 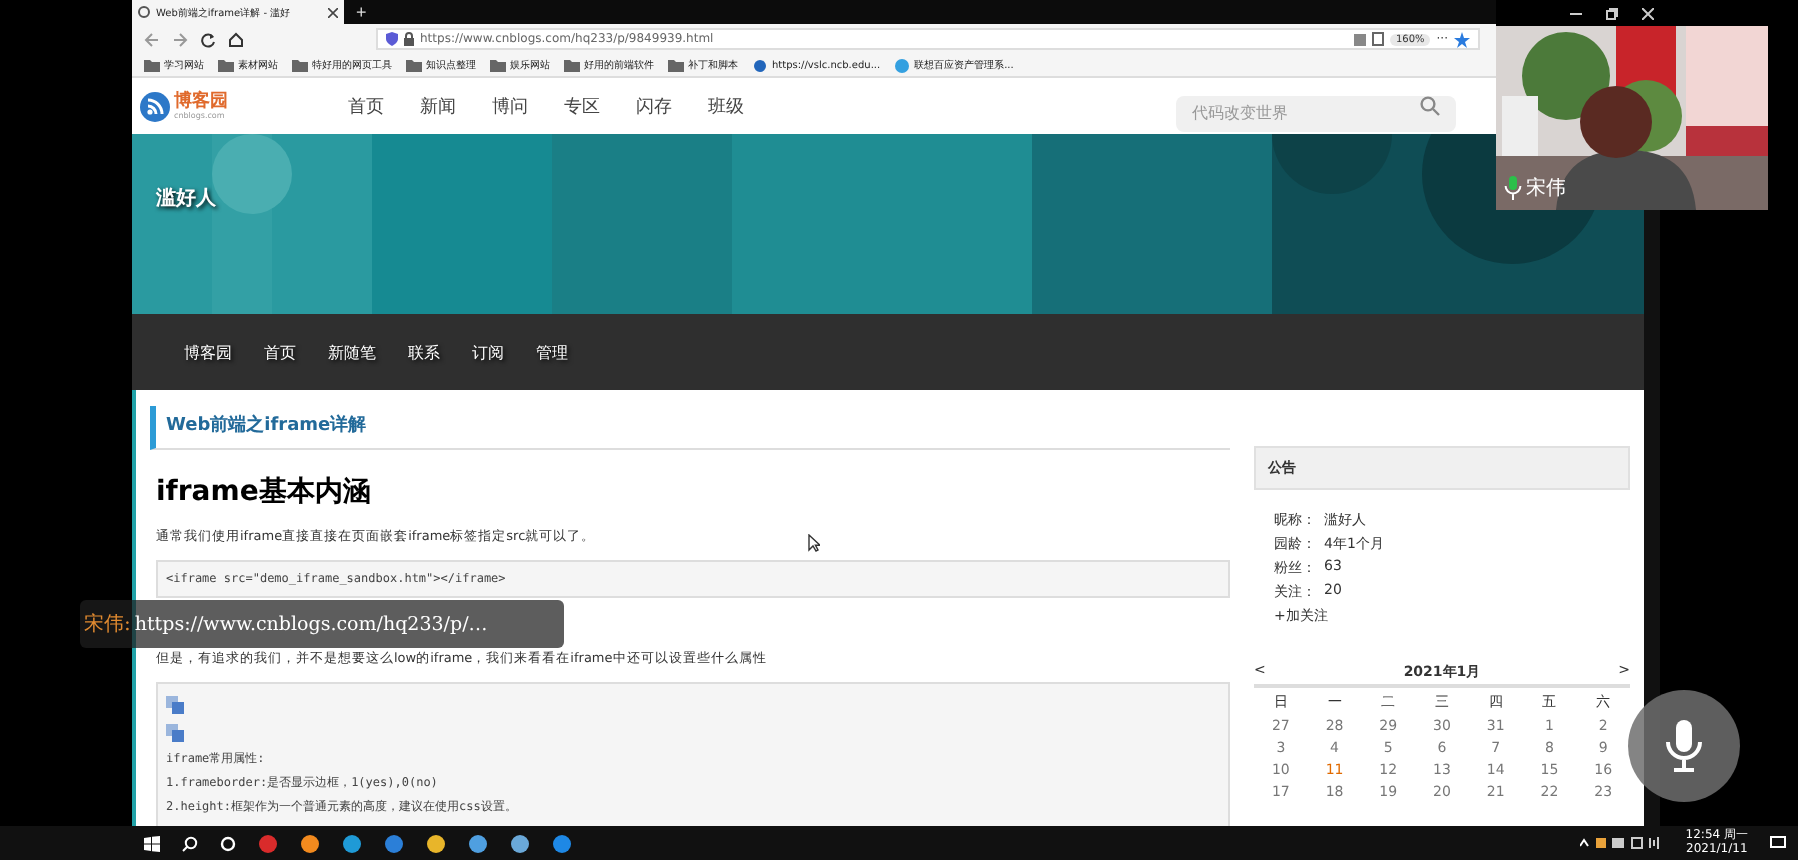 What do you see at coordinates (726, 106) in the screenshot?
I see `nav-link: 班级` at bounding box center [726, 106].